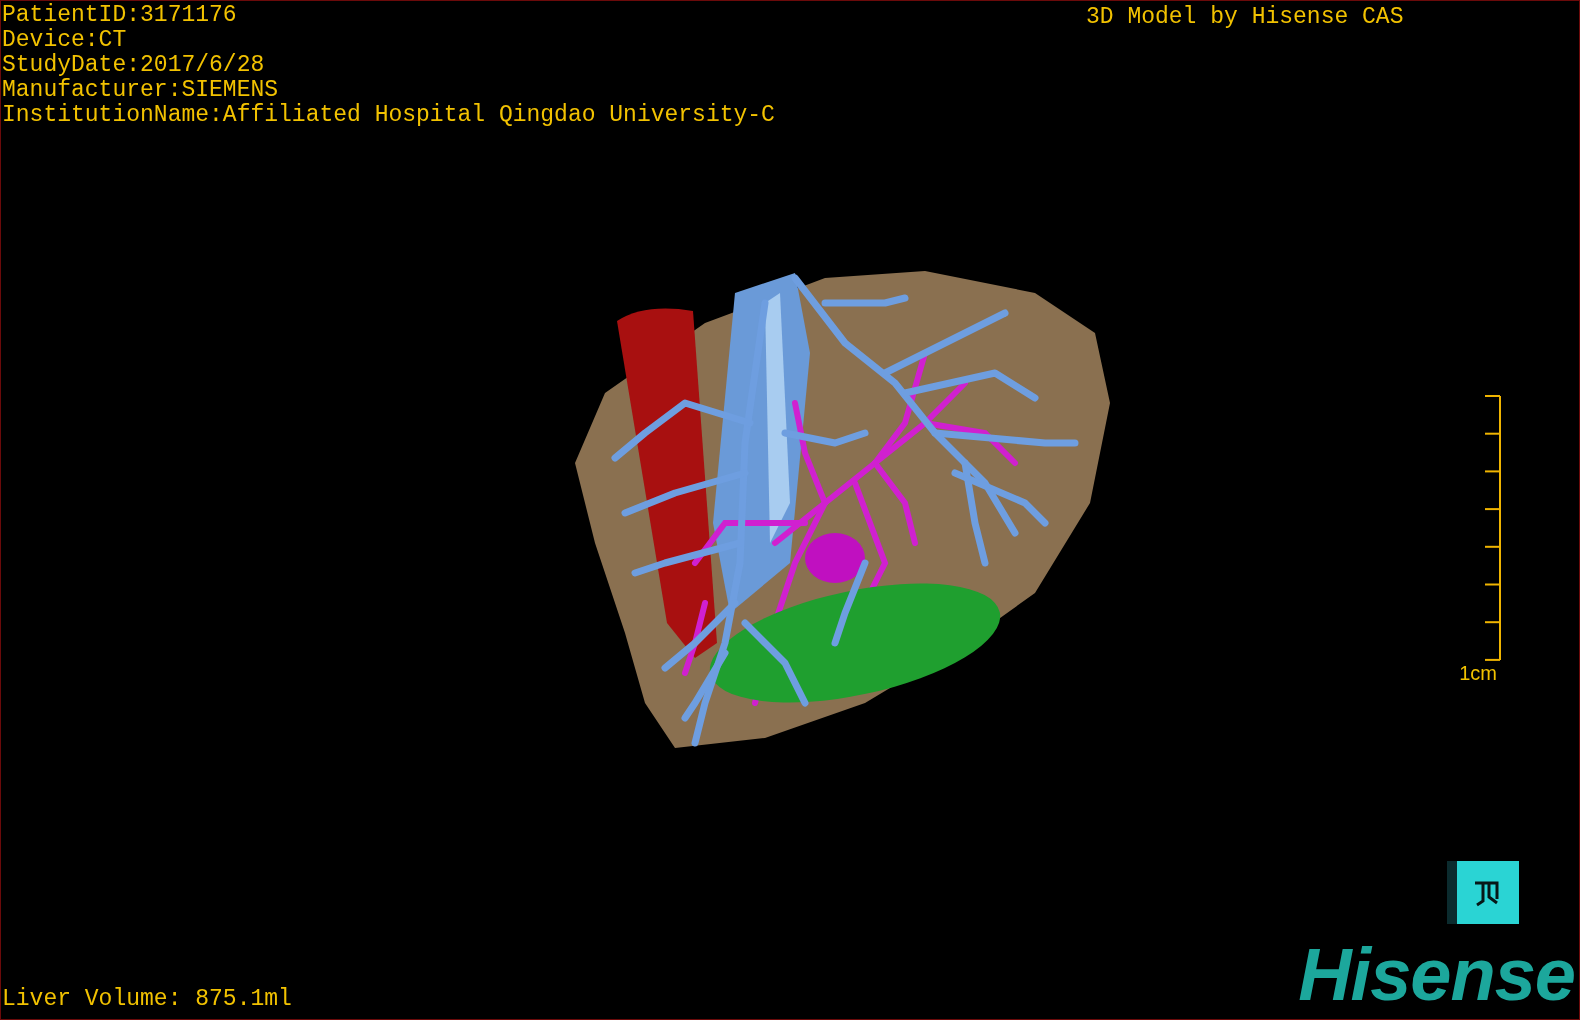 The width and height of the screenshot is (1580, 1020). What do you see at coordinates (120, 15) in the screenshot?
I see `study-info-text: PatientID:3171176` at bounding box center [120, 15].